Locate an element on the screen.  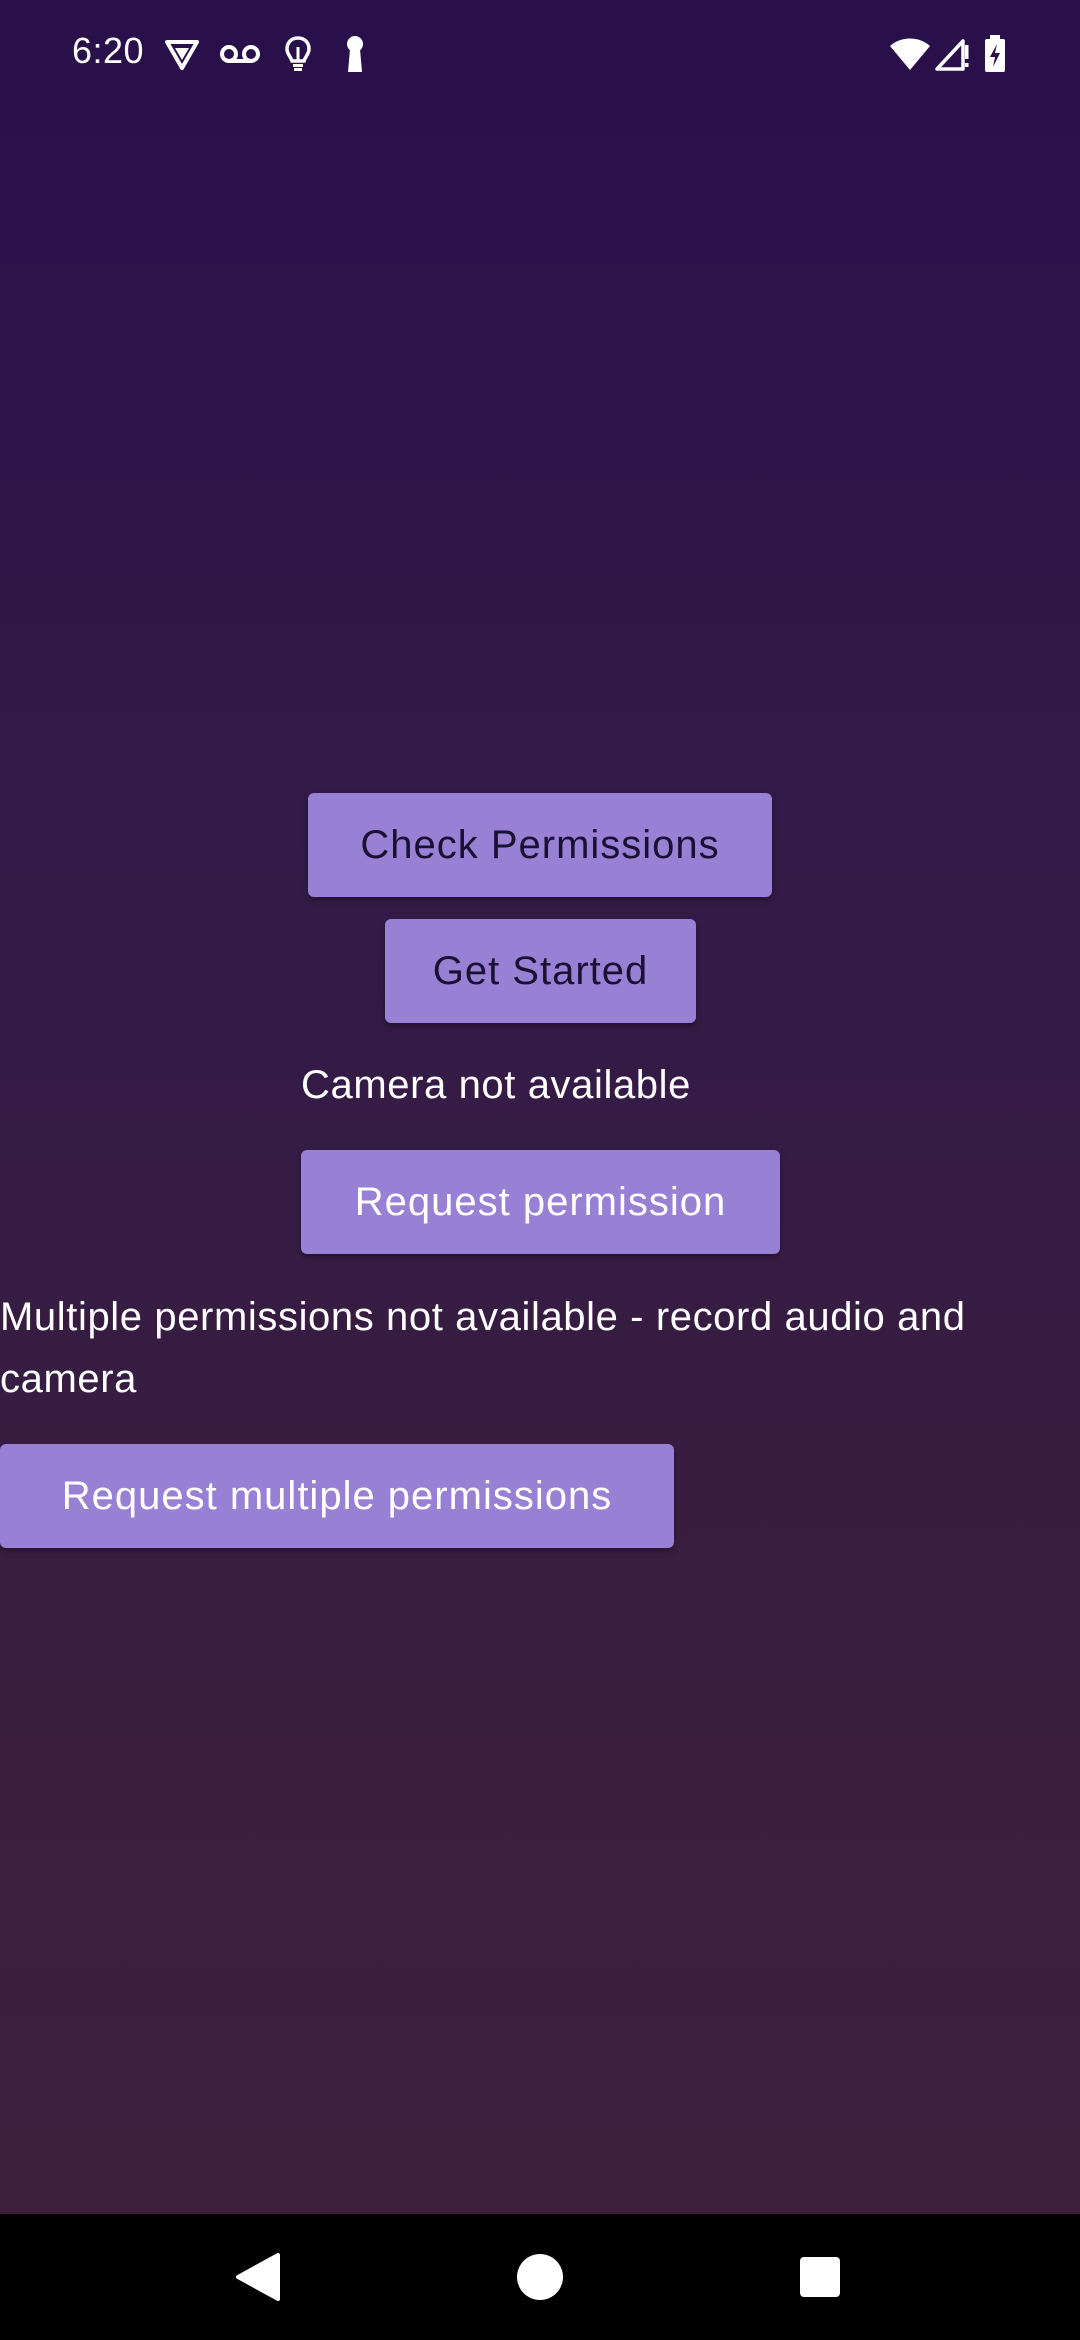
keyhole-icon is located at coordinates (355, 54).